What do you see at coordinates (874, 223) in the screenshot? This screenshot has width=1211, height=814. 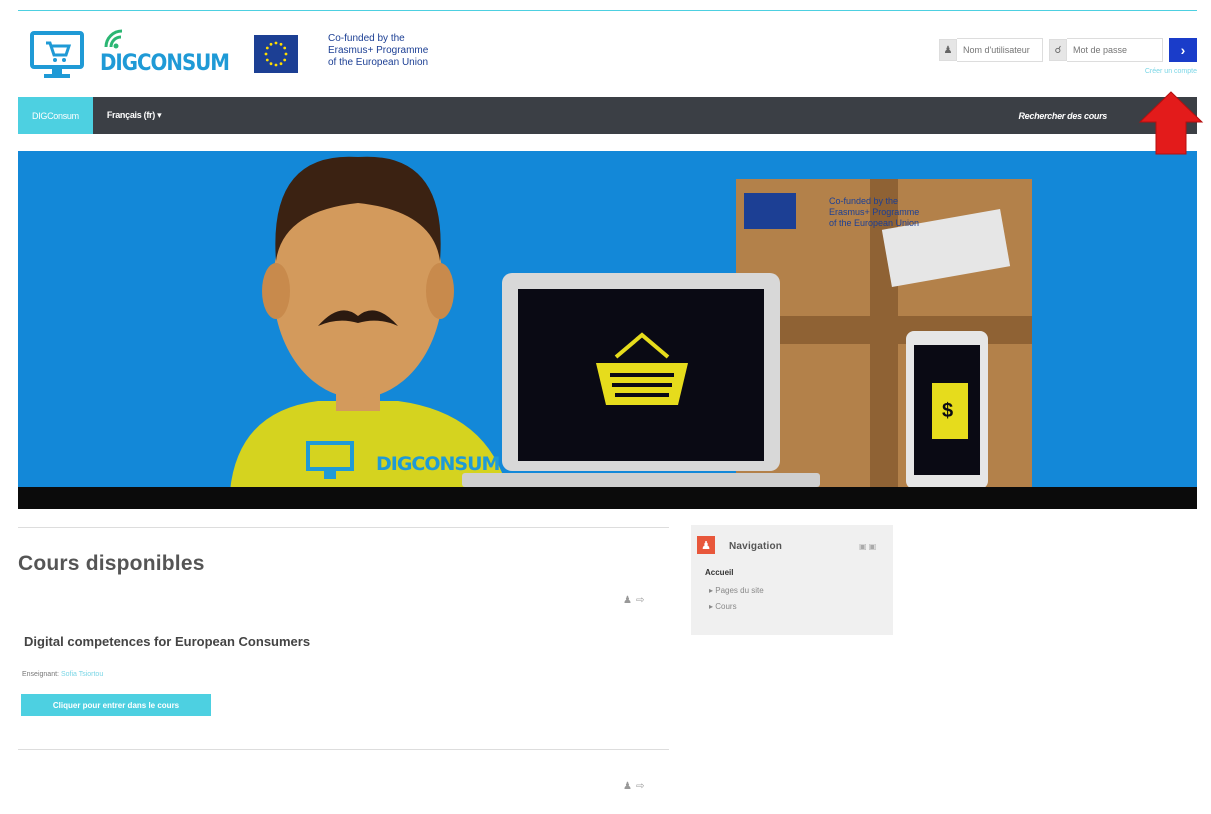 I see `box-eu-line: of the European Union` at bounding box center [874, 223].